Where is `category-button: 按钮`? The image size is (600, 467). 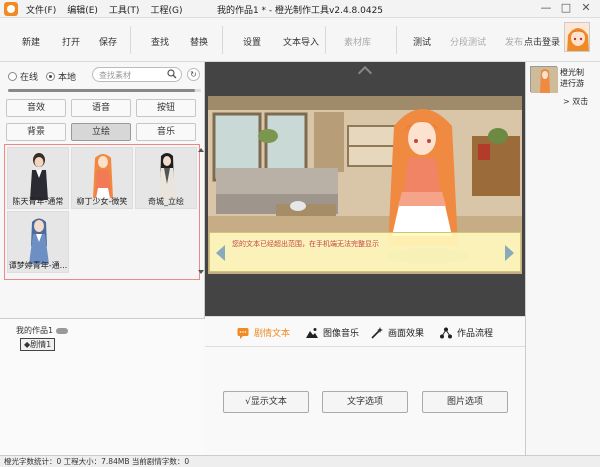
category-button: 按钮 is located at coordinates (166, 108).